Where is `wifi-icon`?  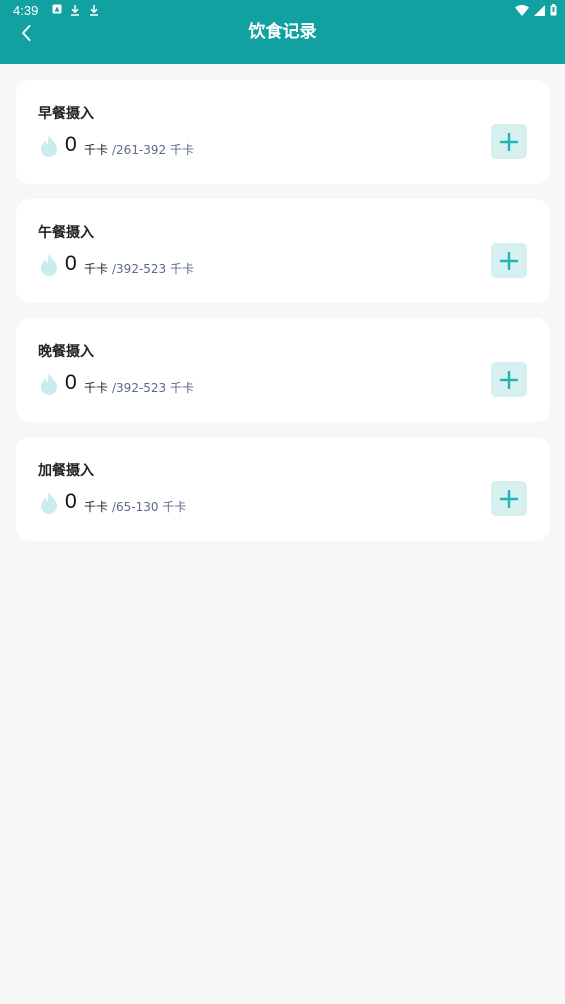 wifi-icon is located at coordinates (522, 10).